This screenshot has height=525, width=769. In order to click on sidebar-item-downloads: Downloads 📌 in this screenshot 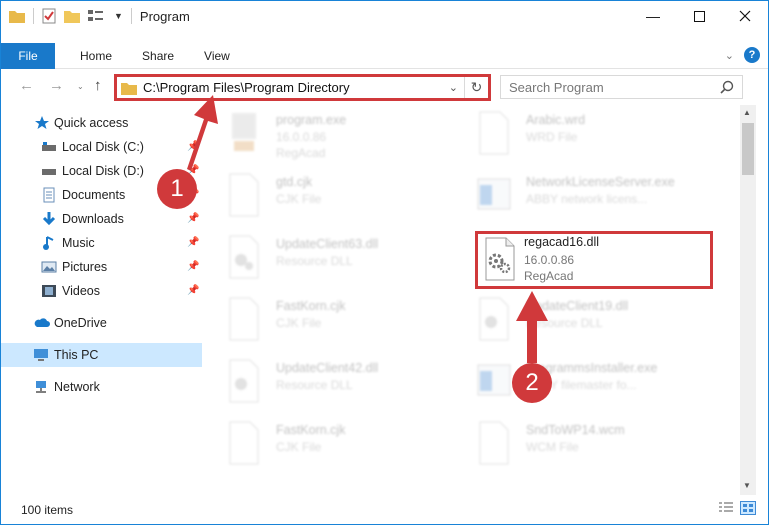, I will do `click(101, 219)`.